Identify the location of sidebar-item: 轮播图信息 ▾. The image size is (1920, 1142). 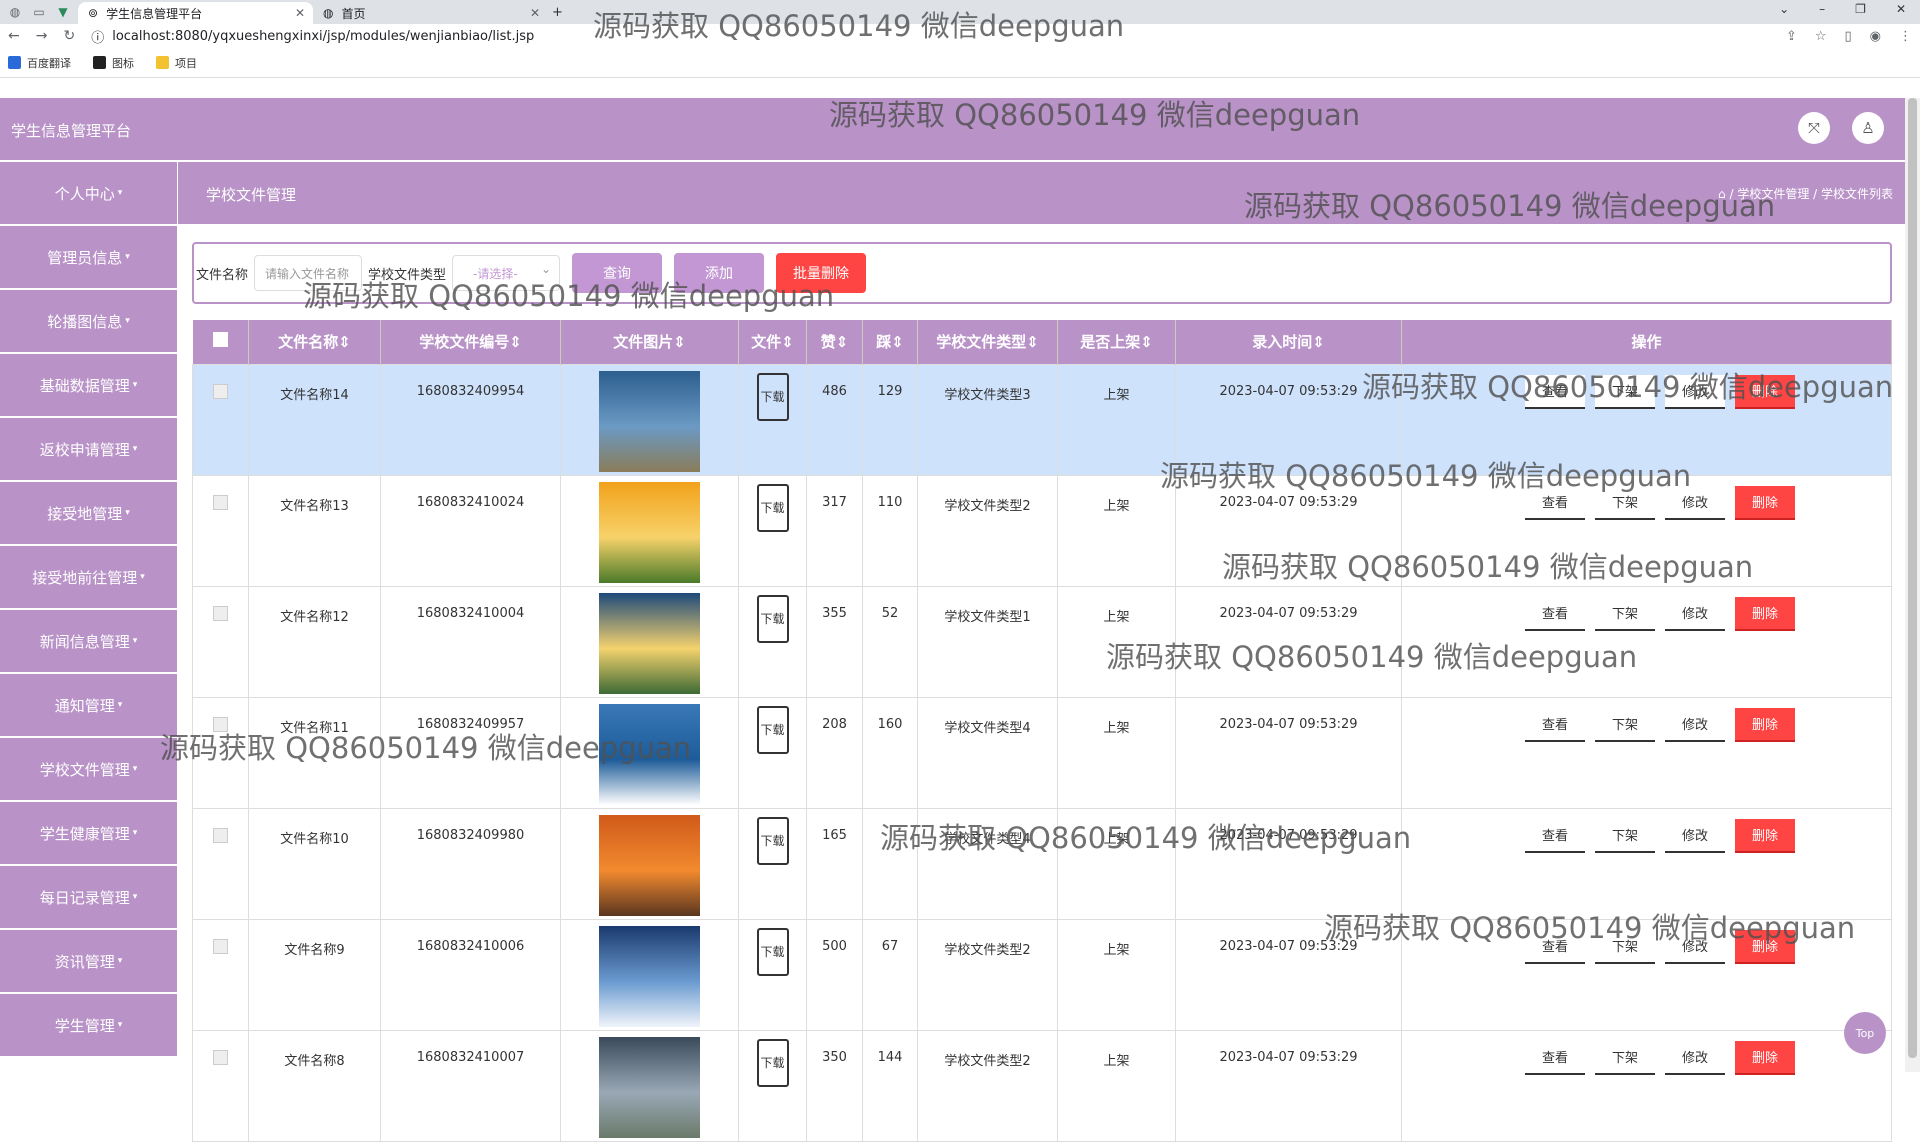
(88, 321).